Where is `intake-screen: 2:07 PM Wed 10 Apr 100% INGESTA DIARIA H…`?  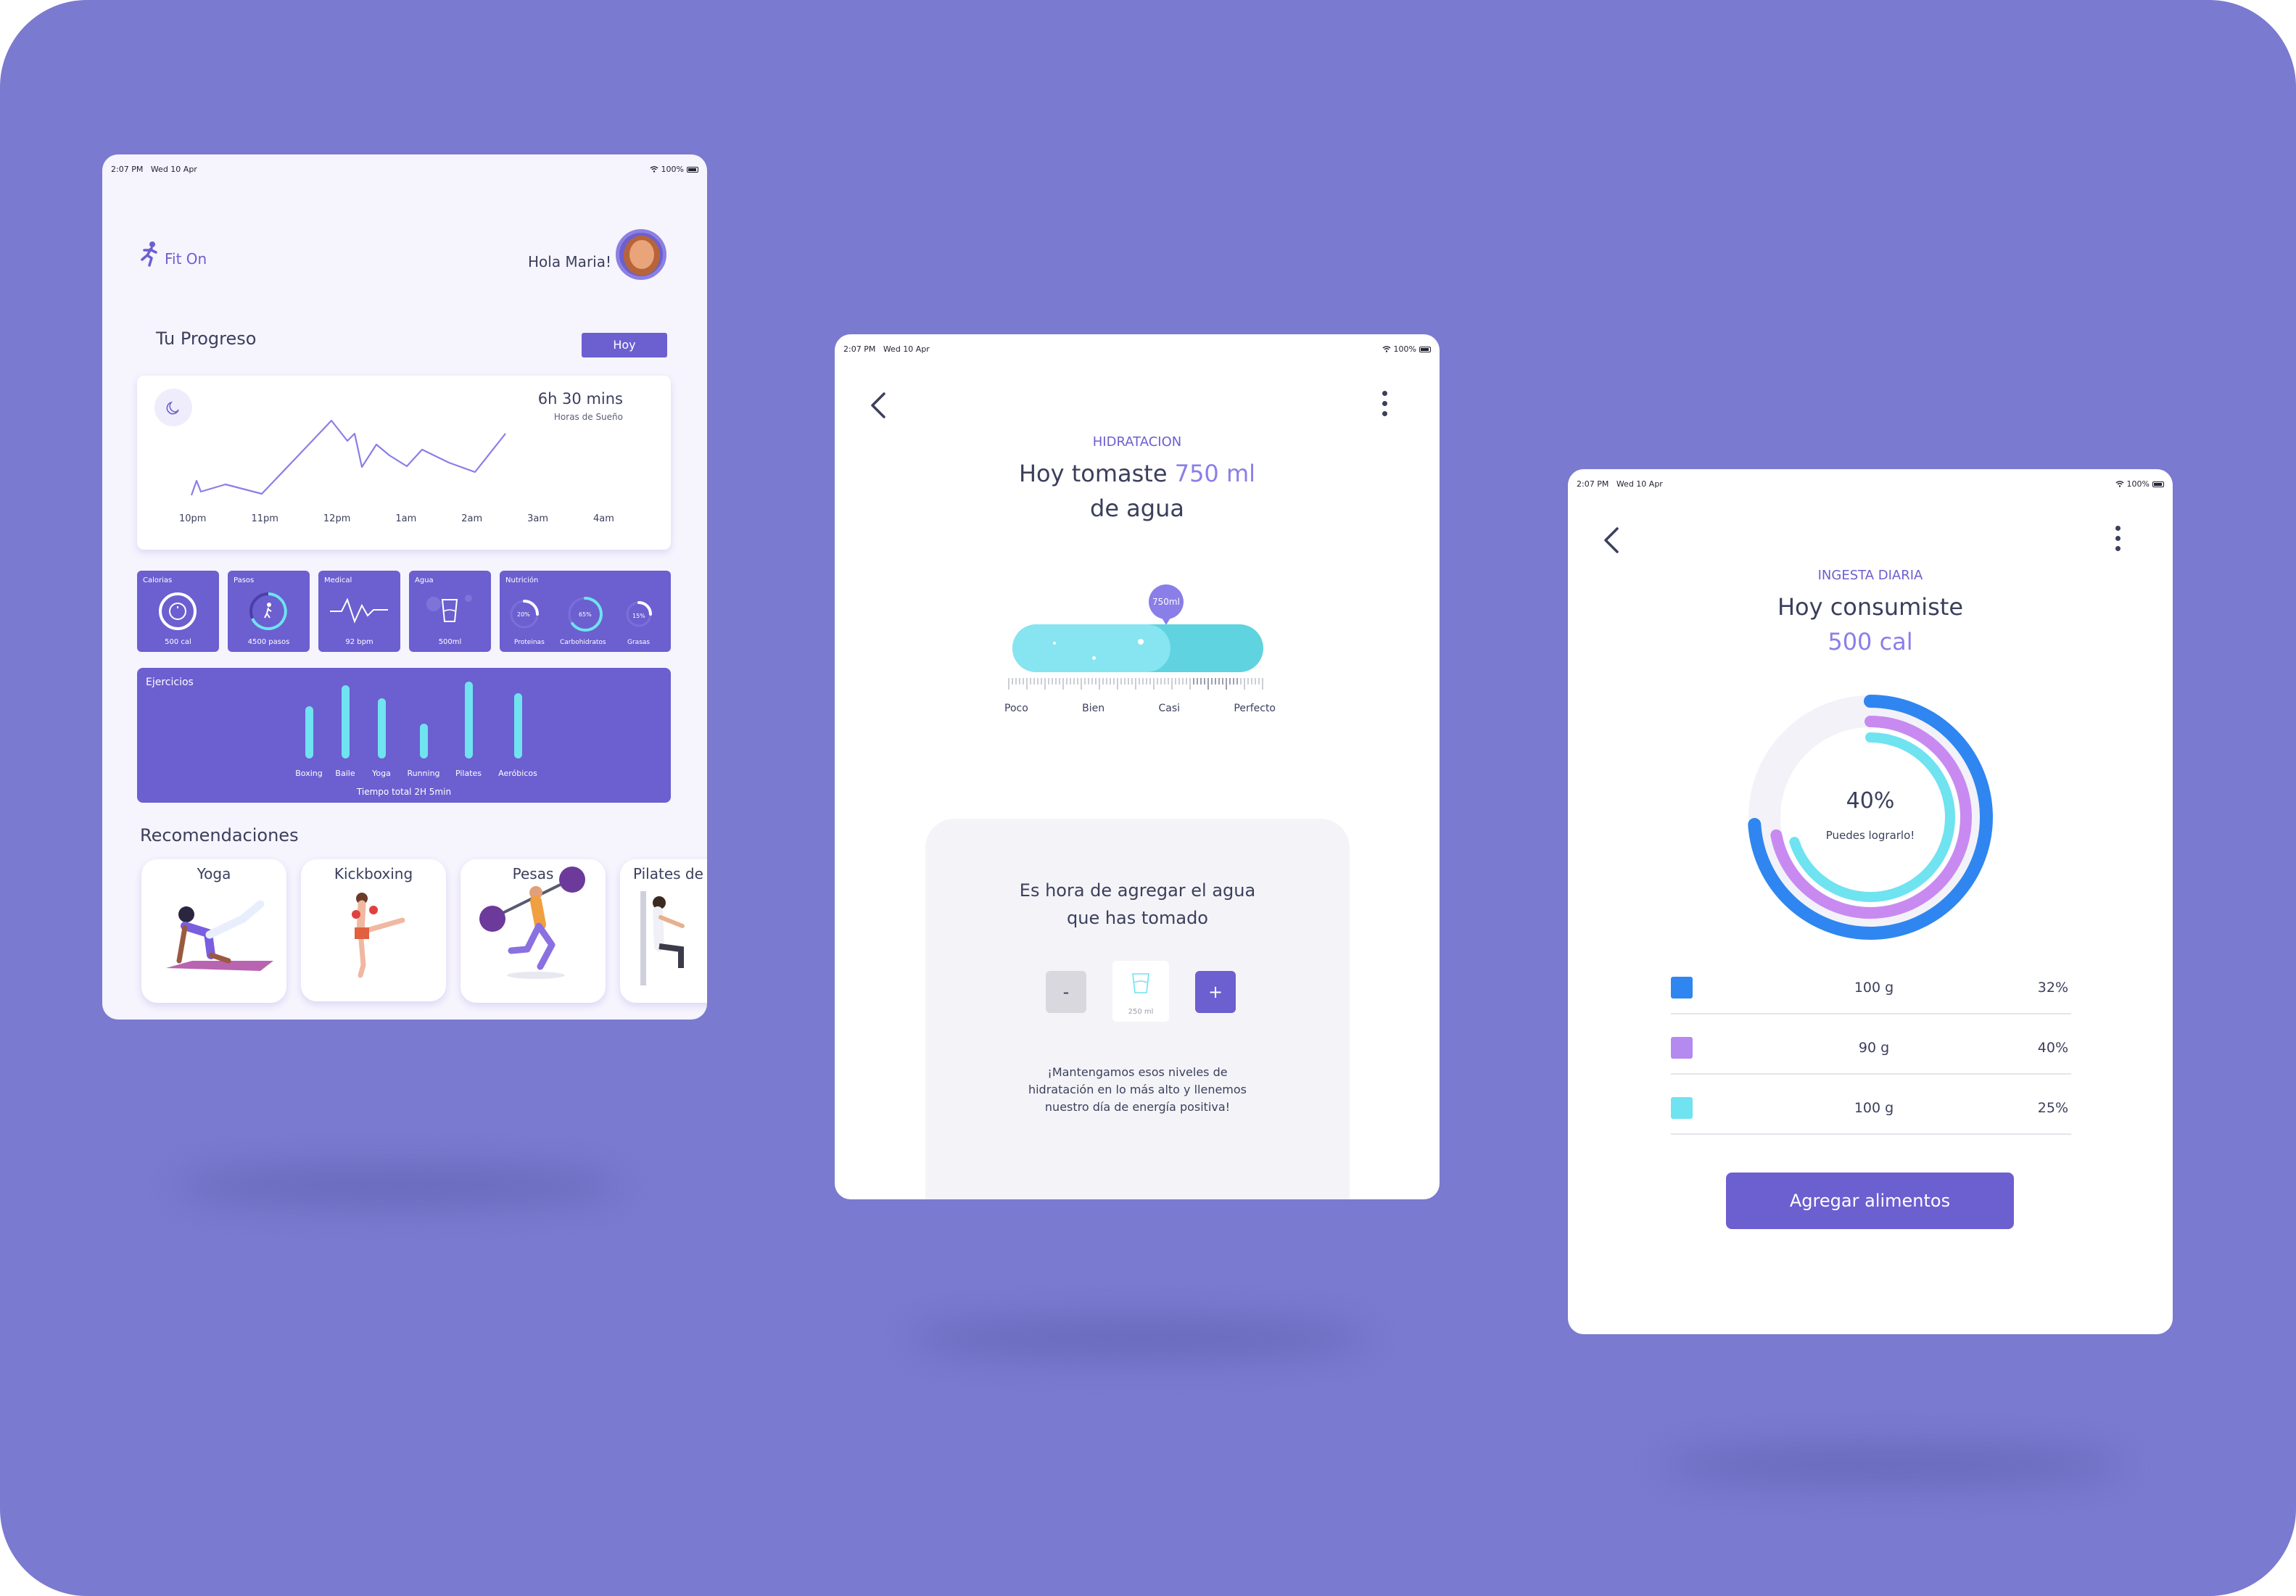
intake-screen: 2:07 PM Wed 10 Apr 100% INGESTA DIARIA H… is located at coordinates (1871, 901).